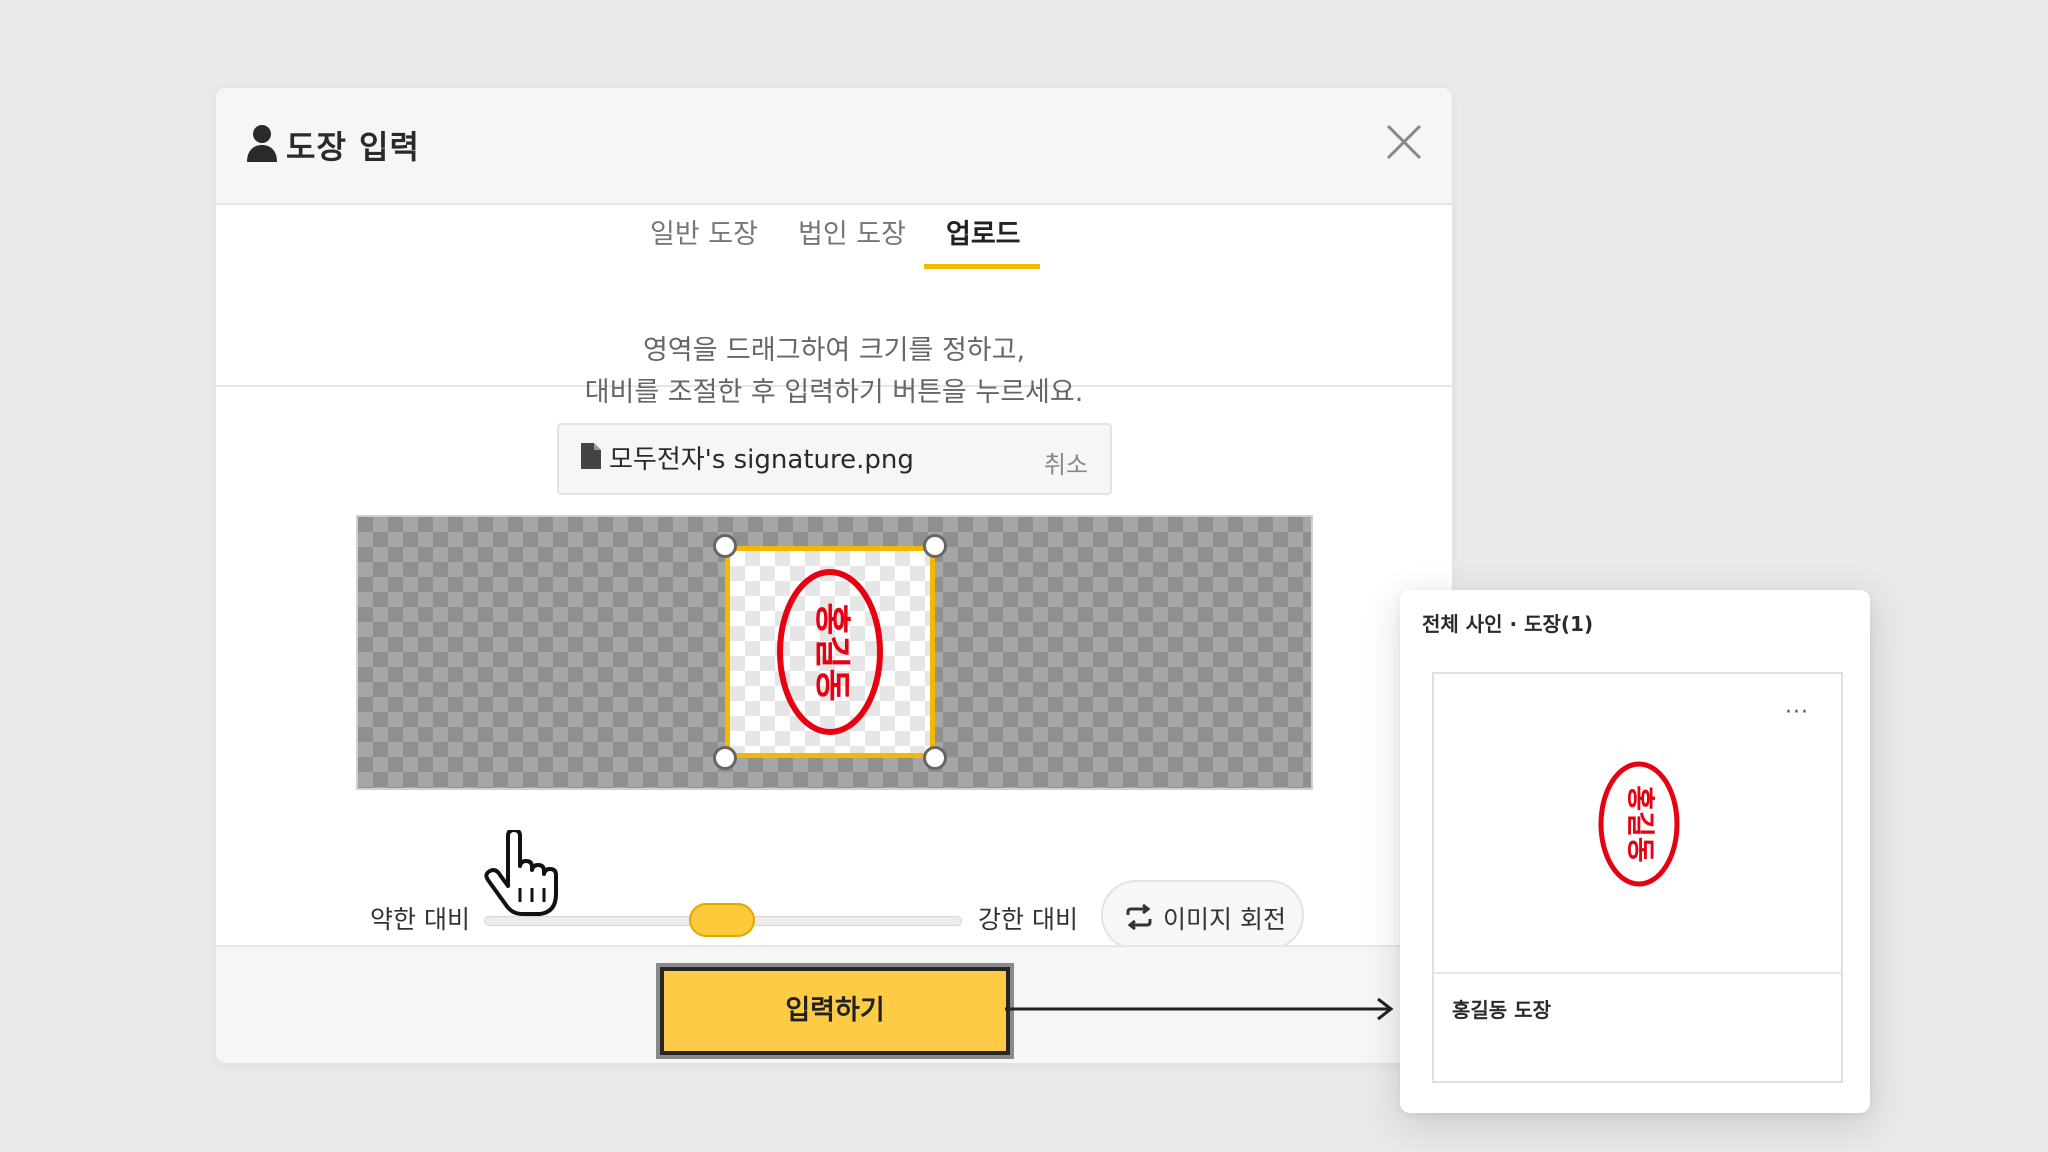  What do you see at coordinates (852, 238) in the screenshot?
I see `tab-corporate-stamp: 법인 도장` at bounding box center [852, 238].